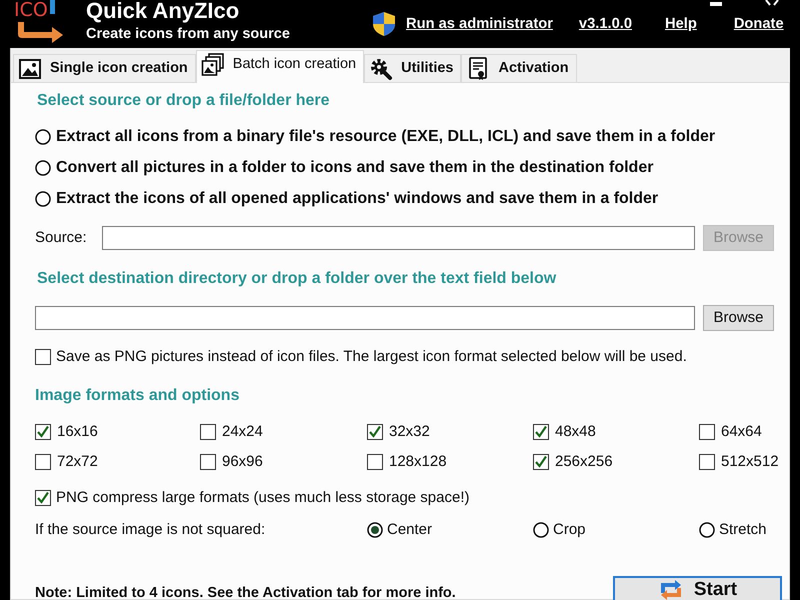 This screenshot has height=600, width=800. I want to click on checkbox-label: 24x24, so click(242, 432).